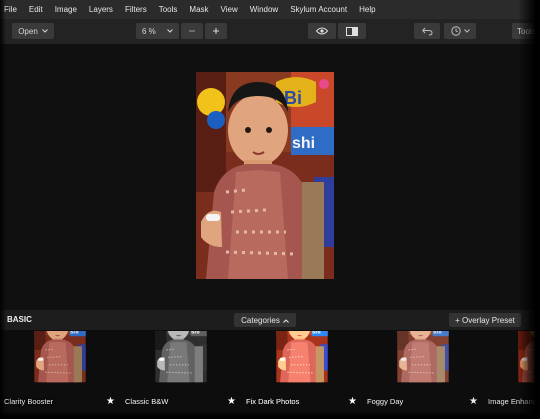  I want to click on menu-tools: Tools, so click(168, 9).